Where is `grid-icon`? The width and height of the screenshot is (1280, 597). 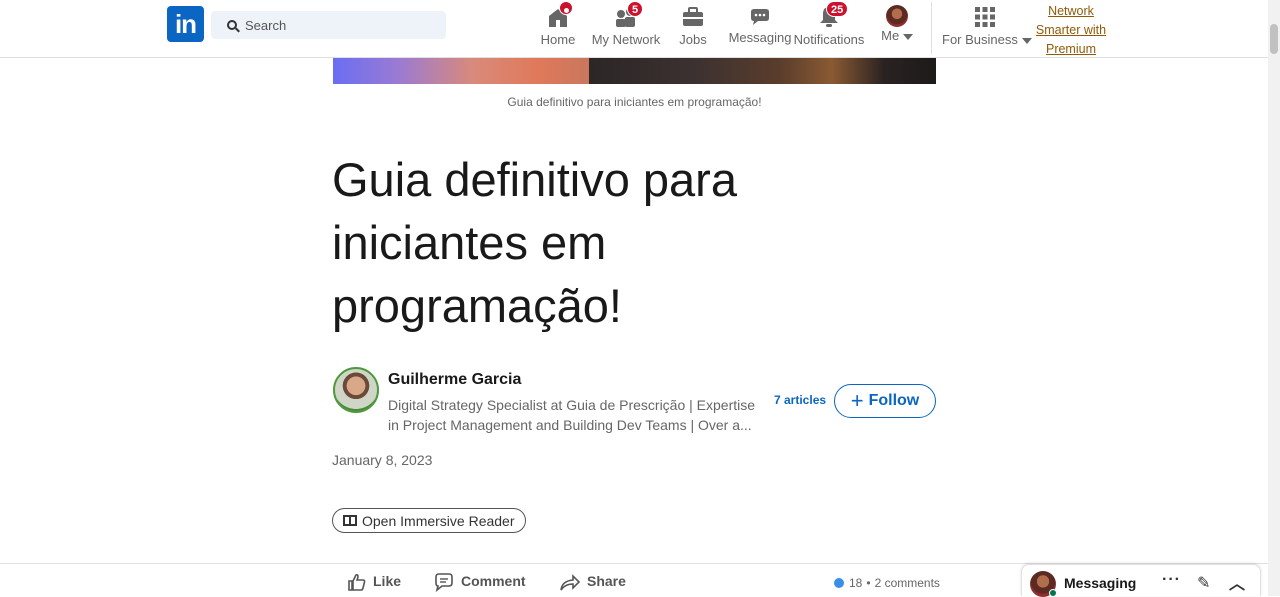
grid-icon is located at coordinates (985, 17).